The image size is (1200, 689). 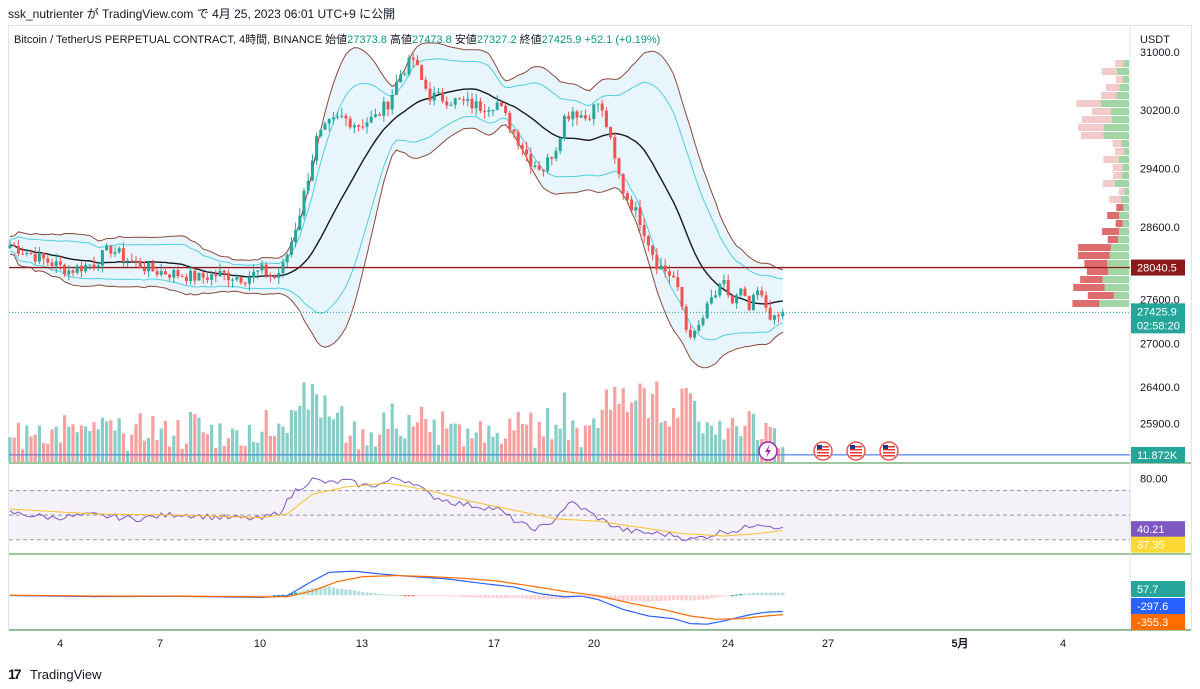 I want to click on flag-stripe, so click(x=856, y=450).